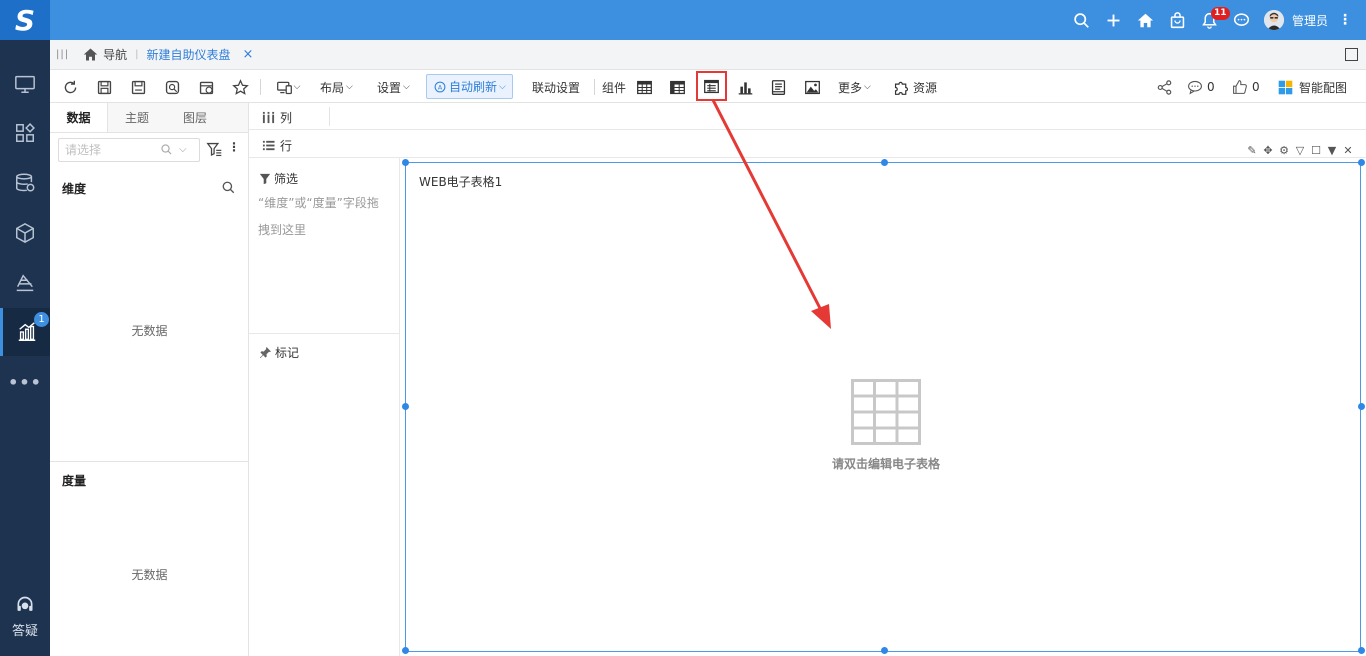  I want to click on filter-settings-icon, so click(214, 149).